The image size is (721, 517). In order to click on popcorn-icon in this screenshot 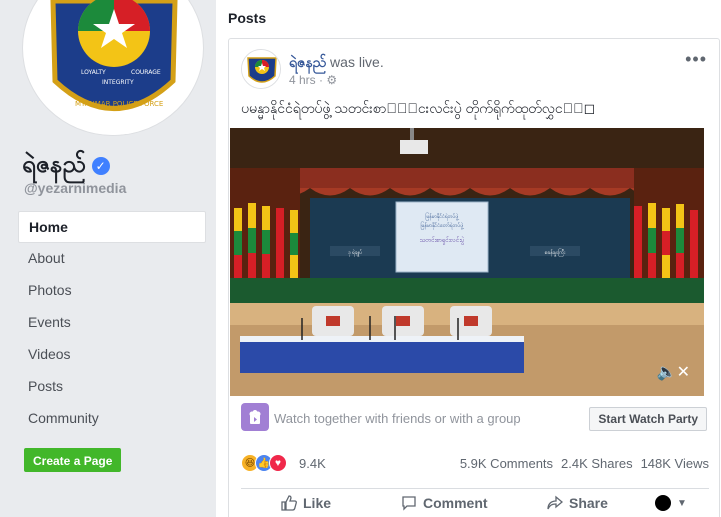, I will do `click(255, 417)`.